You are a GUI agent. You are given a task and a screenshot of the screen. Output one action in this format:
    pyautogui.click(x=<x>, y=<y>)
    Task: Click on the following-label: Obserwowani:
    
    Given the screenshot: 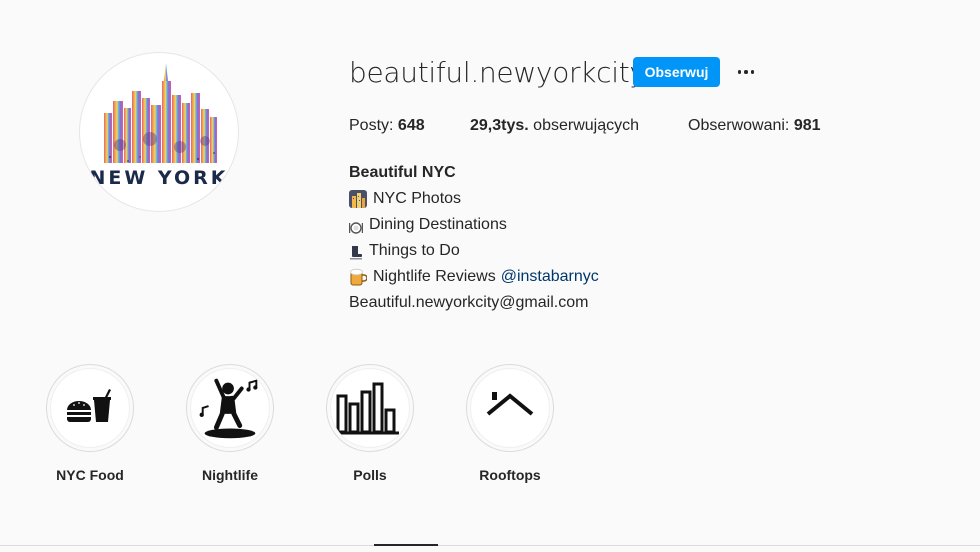 What is the action you would take?
    pyautogui.click(x=739, y=125)
    